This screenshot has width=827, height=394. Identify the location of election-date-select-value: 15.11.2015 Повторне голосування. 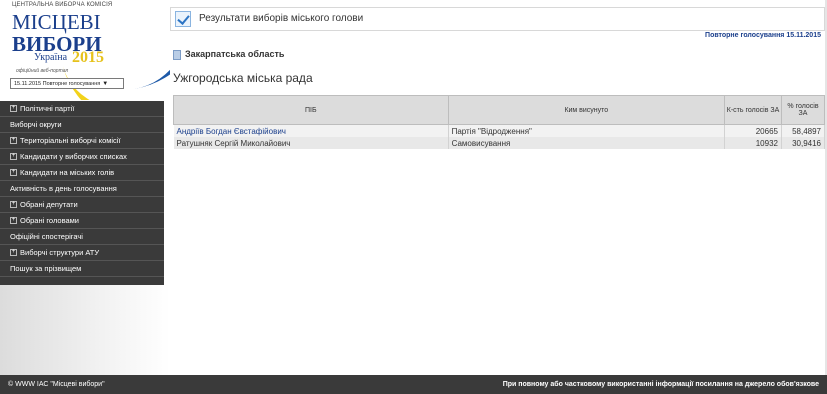
(57, 84).